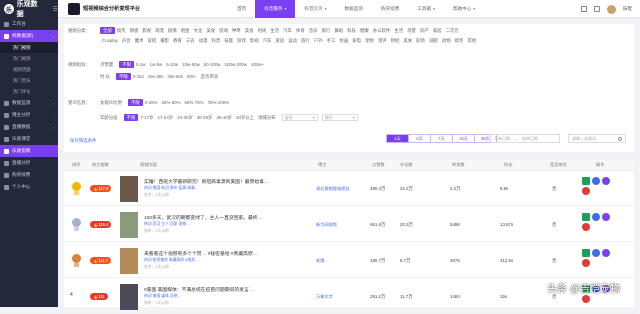 This screenshot has height=314, width=640. What do you see at coordinates (287, 30) in the screenshot?
I see `category-chip-14: 汽车` at bounding box center [287, 30].